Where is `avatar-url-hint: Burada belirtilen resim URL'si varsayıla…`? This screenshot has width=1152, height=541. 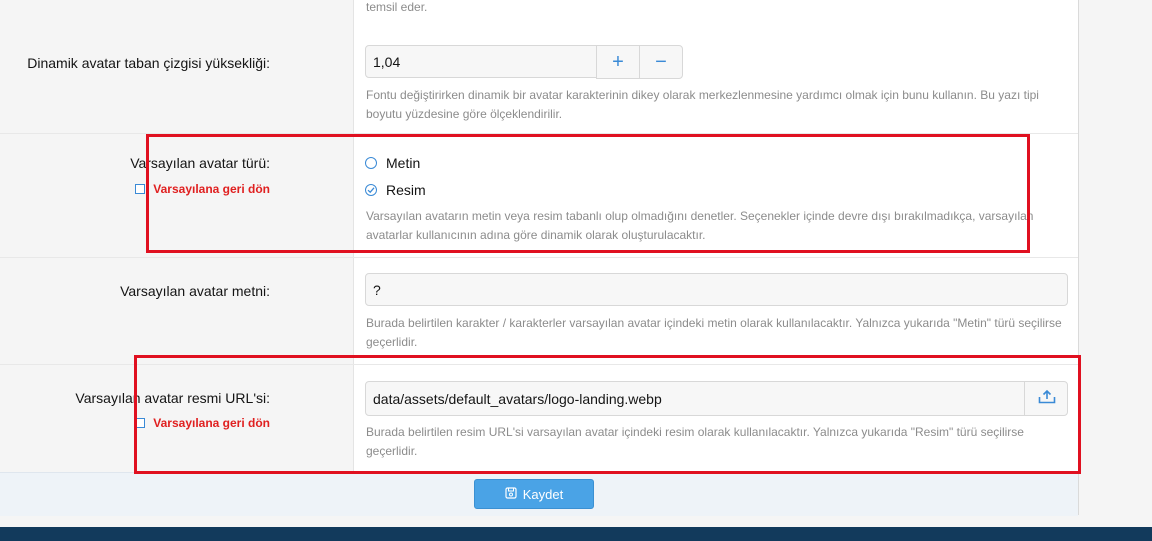
avatar-url-hint: Burada belirtilen resim URL'si varsayıla… is located at coordinates (695, 441).